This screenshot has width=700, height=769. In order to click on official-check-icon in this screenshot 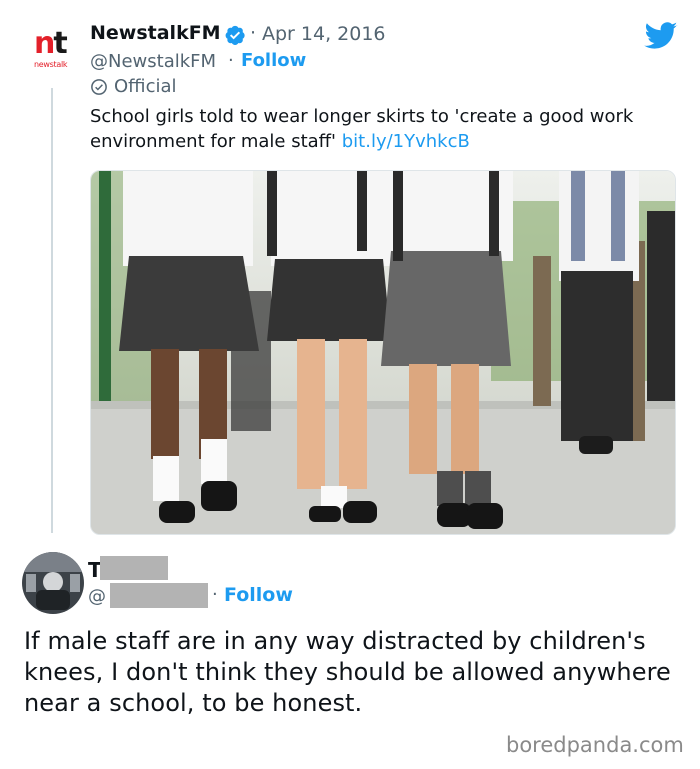, I will do `click(99, 87)`.